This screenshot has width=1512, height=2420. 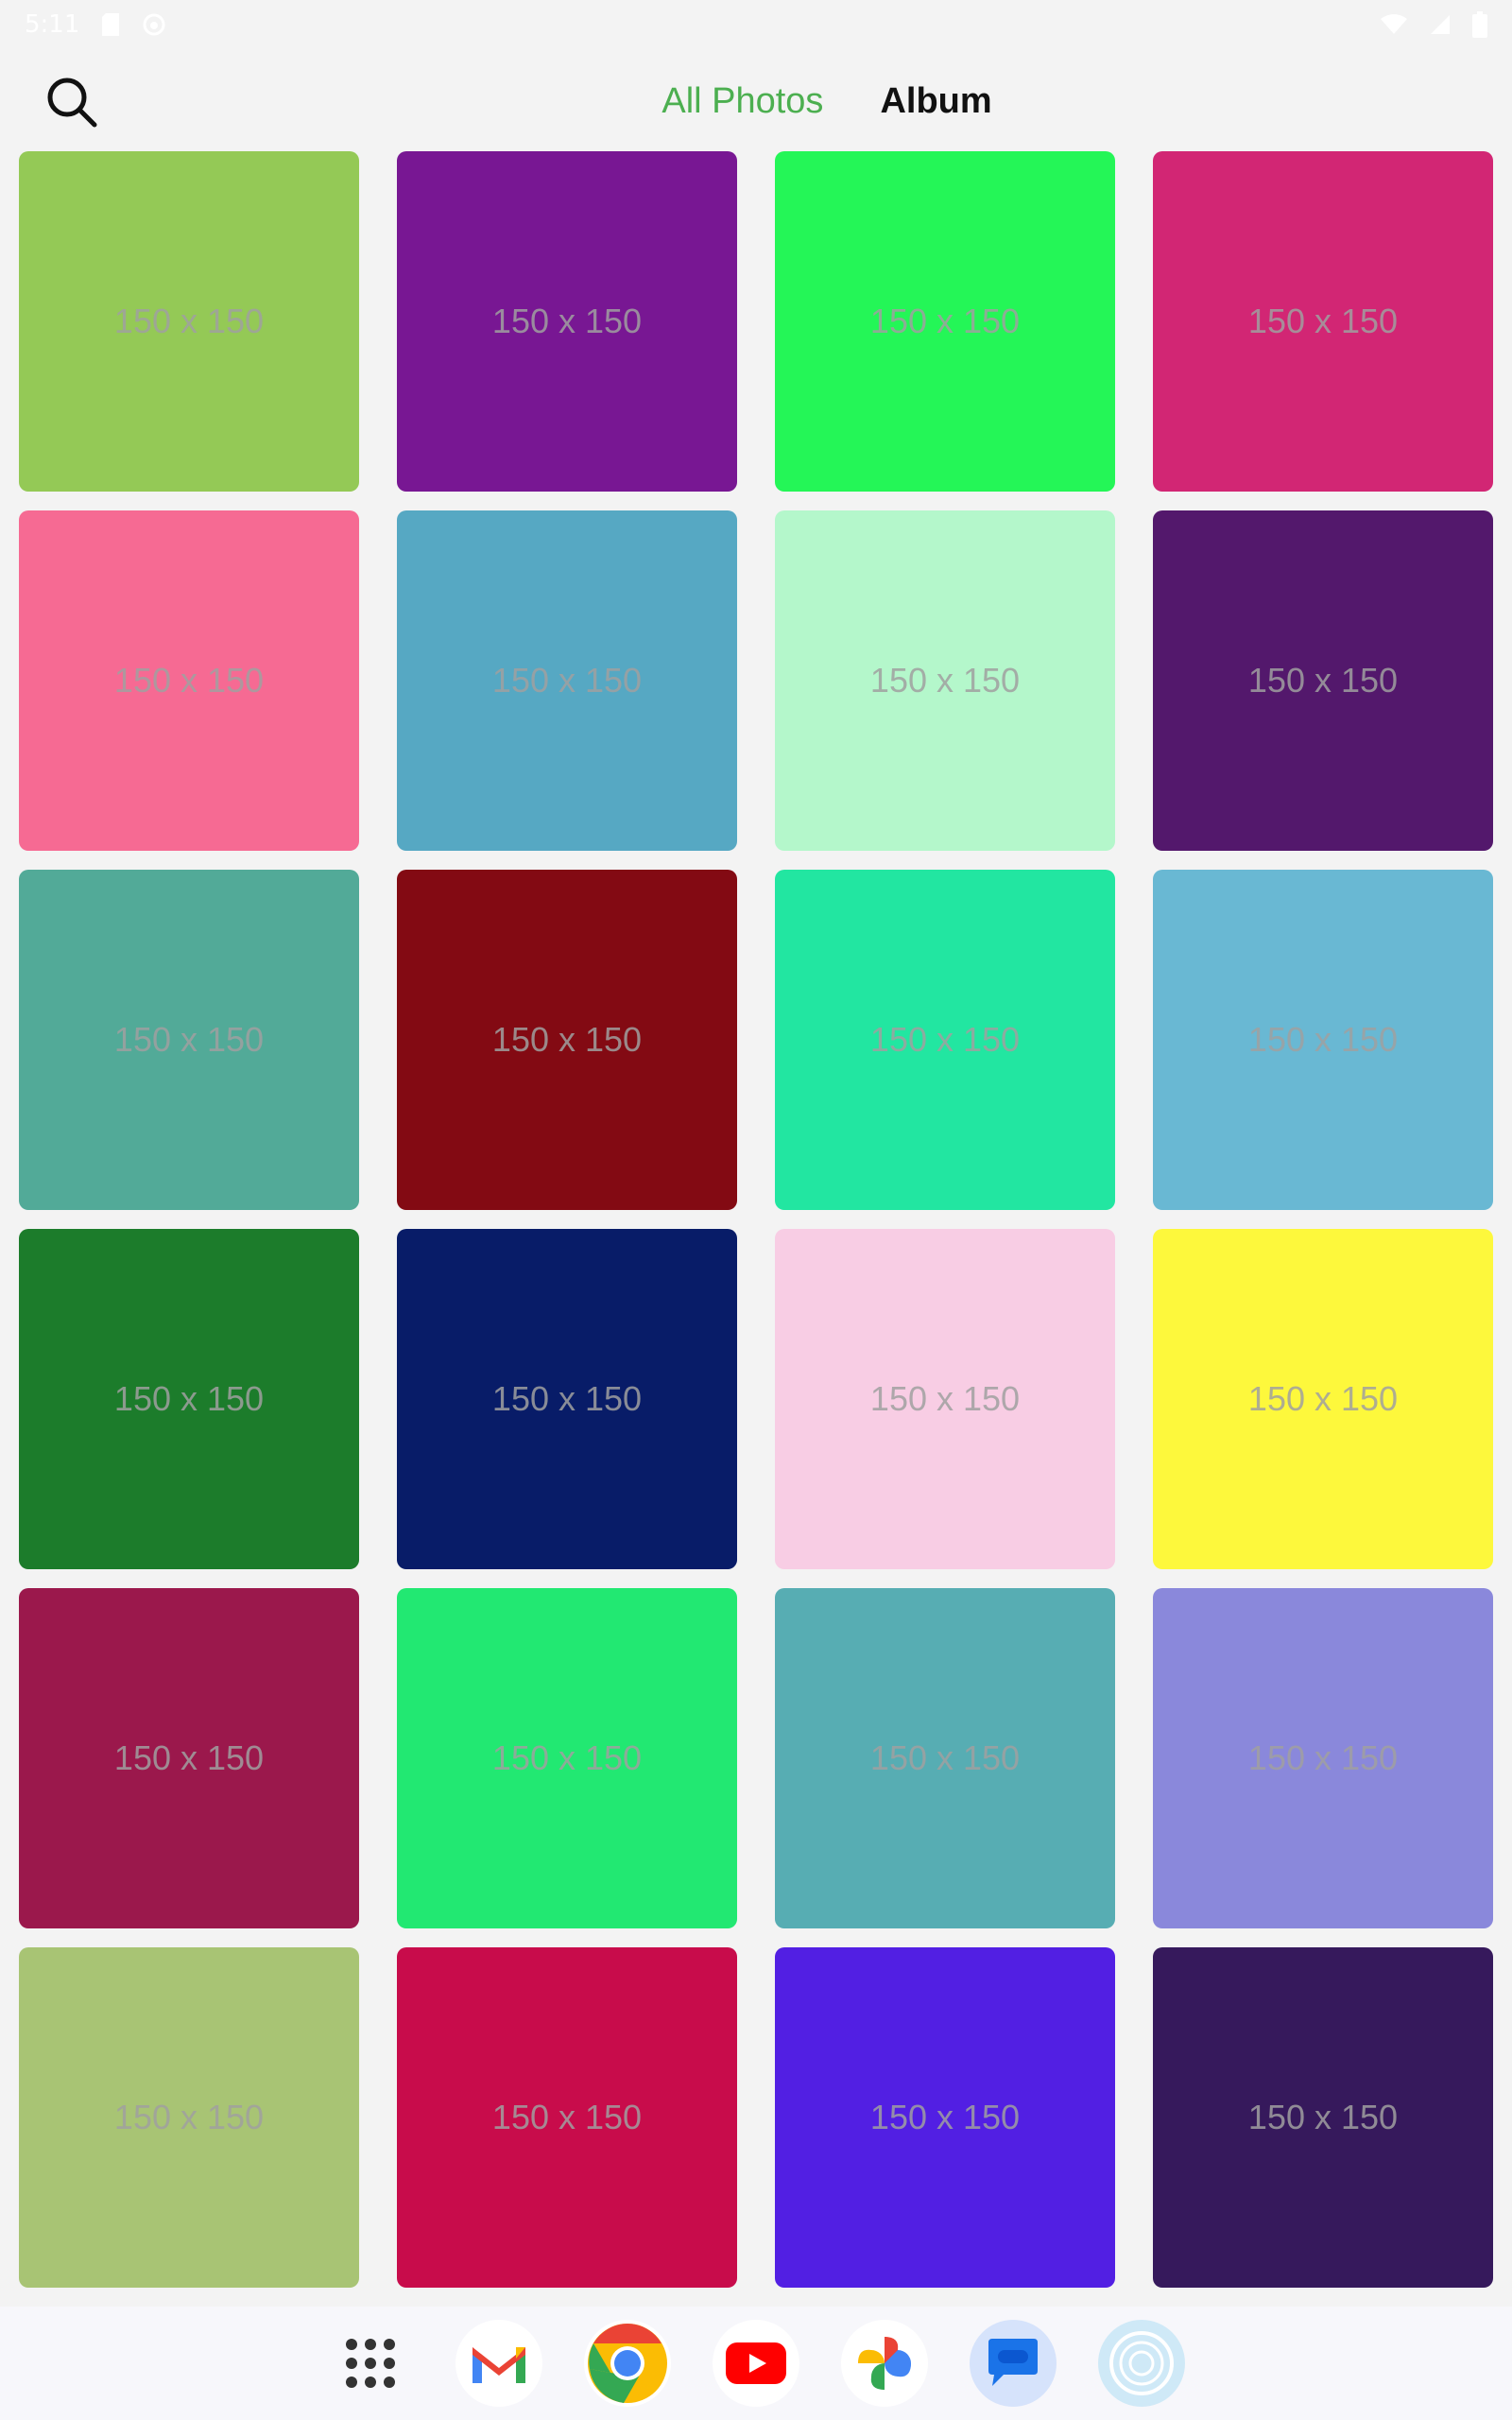 What do you see at coordinates (742, 101) in the screenshot?
I see `tab-all-photos: All Photos` at bounding box center [742, 101].